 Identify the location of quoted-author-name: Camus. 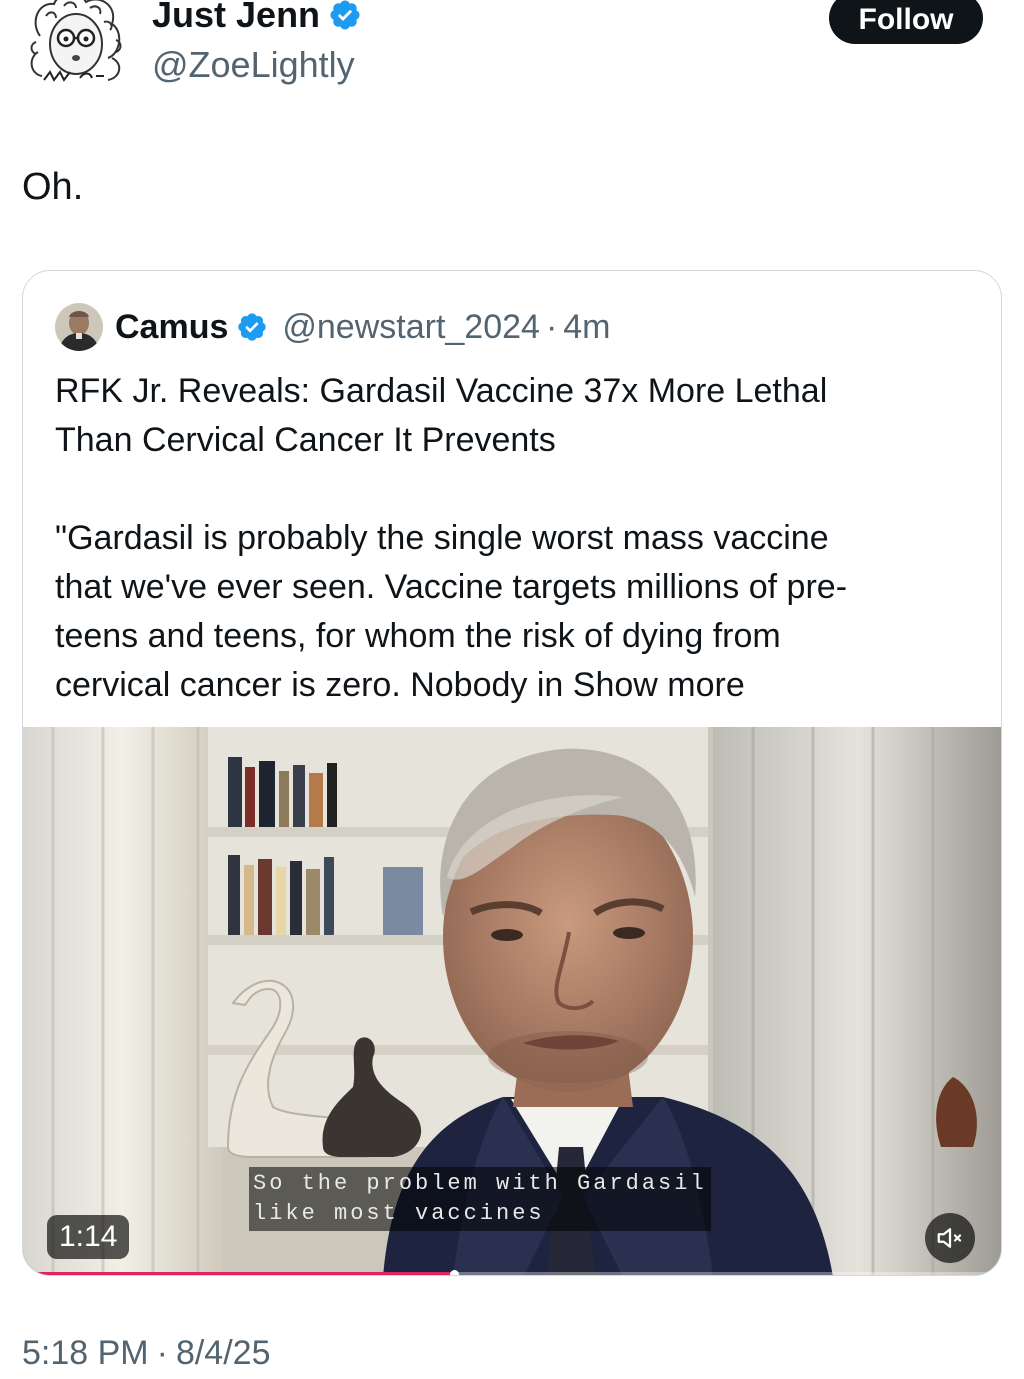
(171, 327).